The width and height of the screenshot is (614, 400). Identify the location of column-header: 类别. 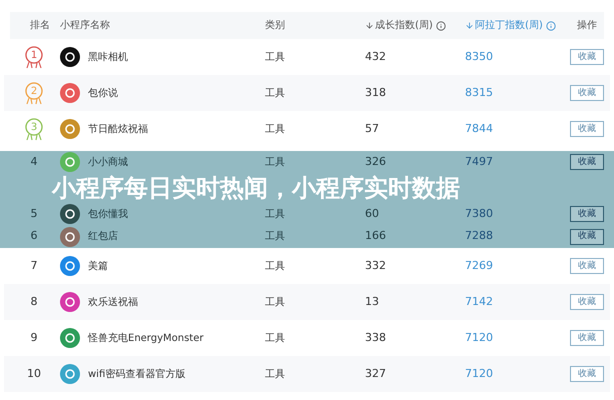
(275, 25).